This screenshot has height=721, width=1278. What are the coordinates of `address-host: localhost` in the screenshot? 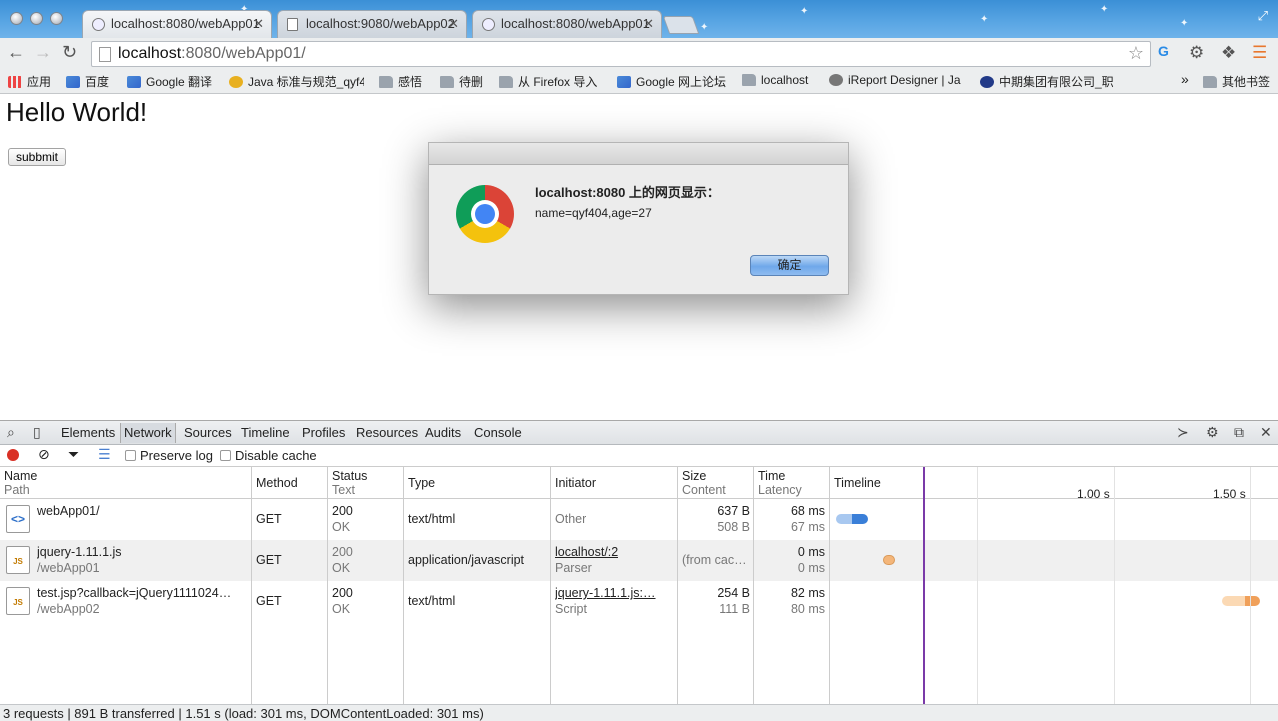 It's located at (150, 53).